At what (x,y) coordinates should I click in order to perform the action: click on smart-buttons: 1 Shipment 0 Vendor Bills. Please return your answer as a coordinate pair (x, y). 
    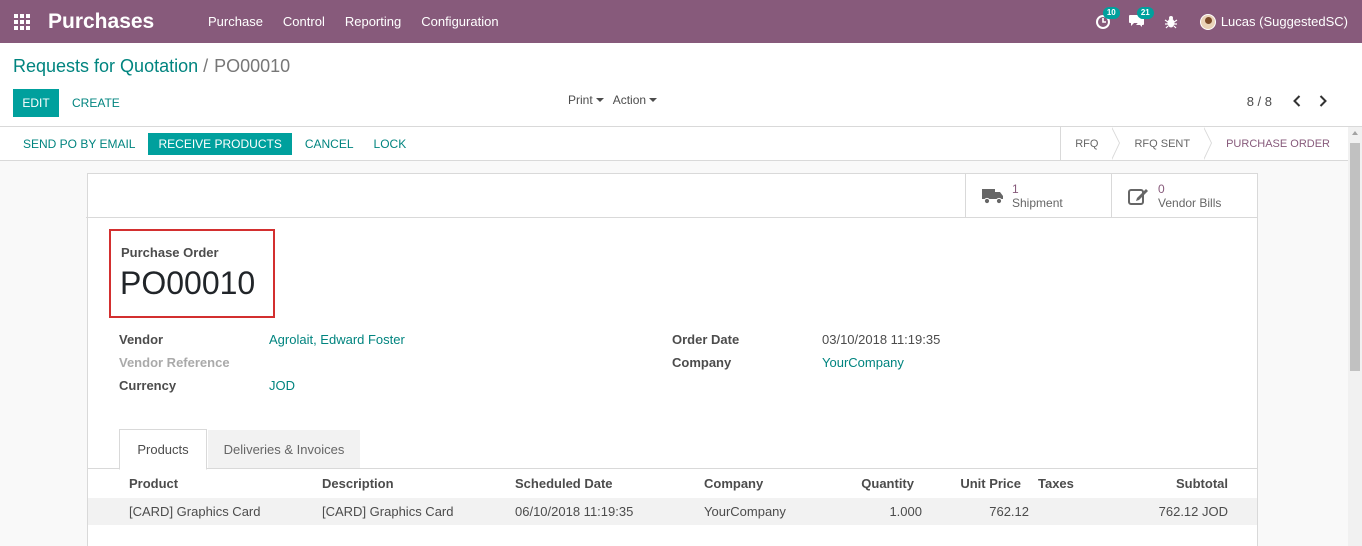
    Looking at the image, I should click on (671, 196).